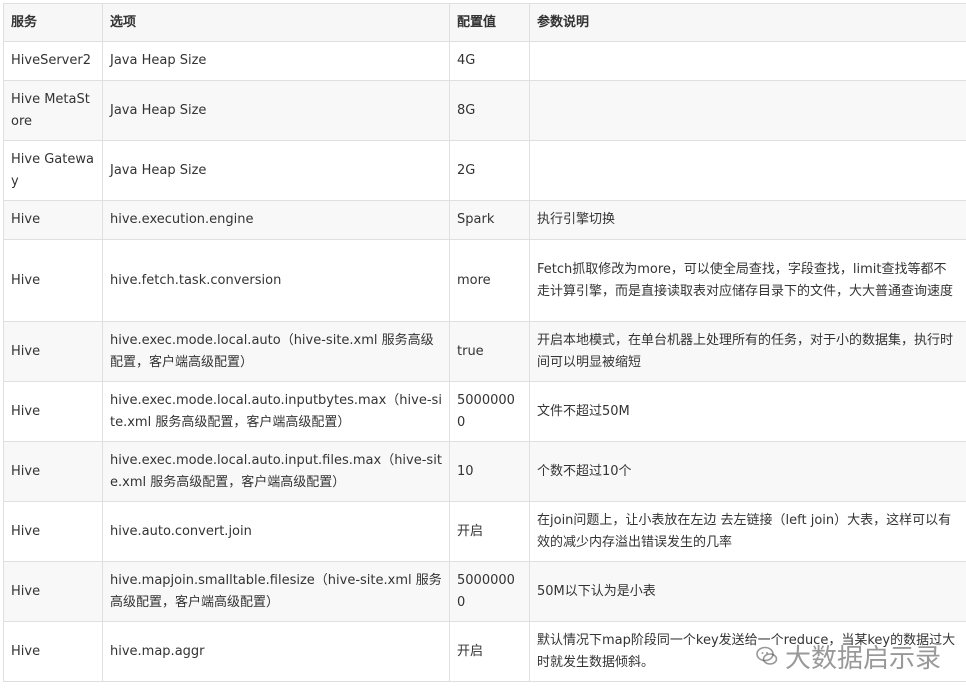 This screenshot has width=966, height=692. I want to click on cell-description: 开启本地模式，在单台机器上处理所有的任务，对于小的数据集，执行时间可以明显被缩短, so click(747, 351).